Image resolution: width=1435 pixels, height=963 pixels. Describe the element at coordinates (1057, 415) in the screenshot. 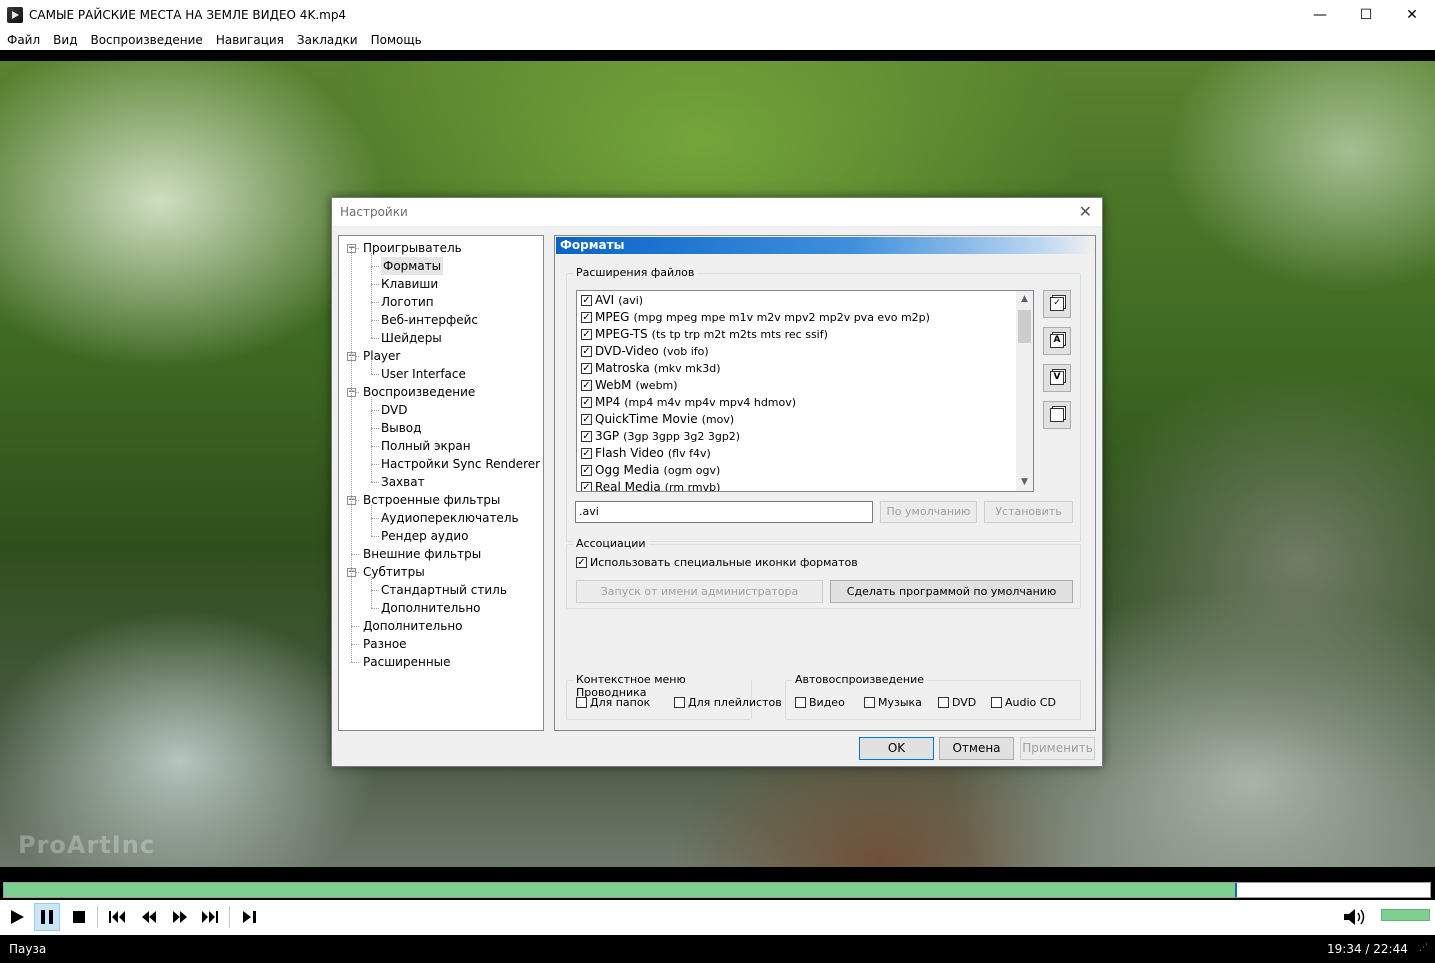

I see `clear-all-button` at that location.